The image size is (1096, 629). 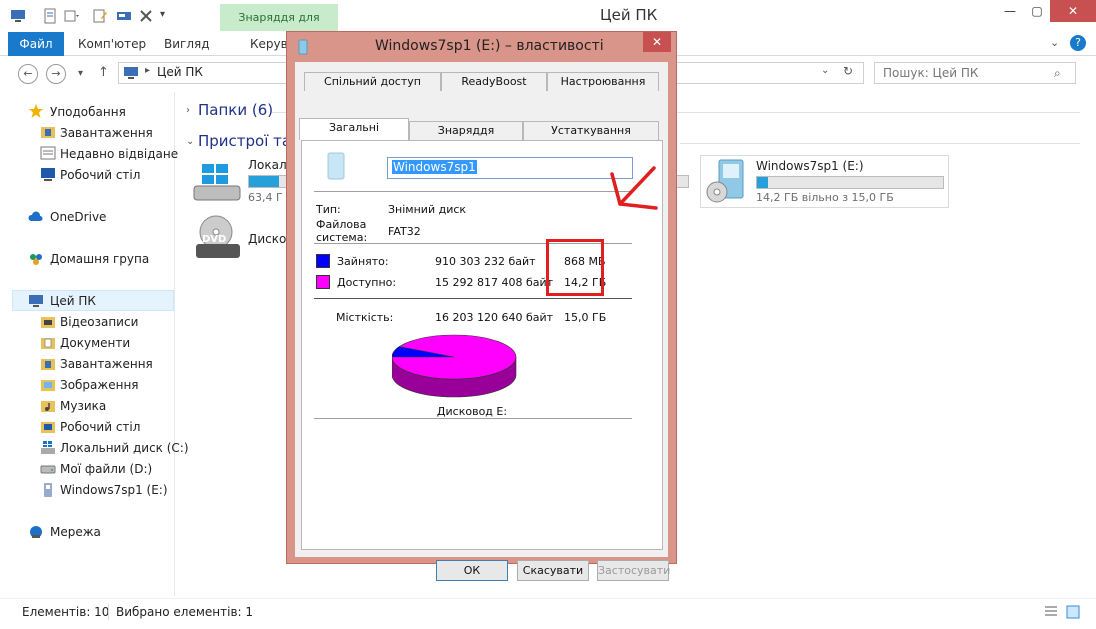 I want to click on view-icon, so click(x=72, y=16).